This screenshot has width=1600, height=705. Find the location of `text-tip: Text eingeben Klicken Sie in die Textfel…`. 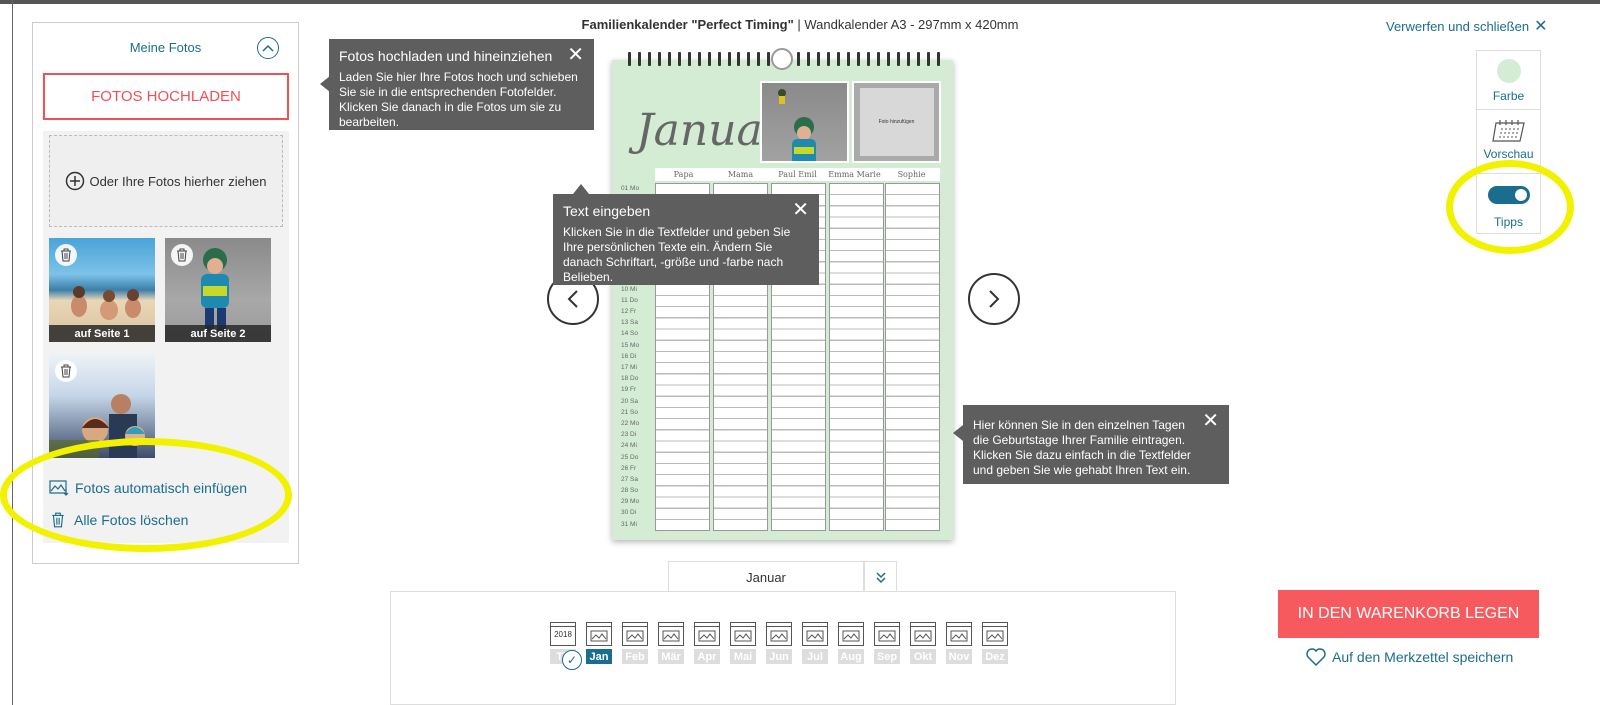

text-tip: Text eingeben Klicken Sie in die Textfel… is located at coordinates (686, 239).